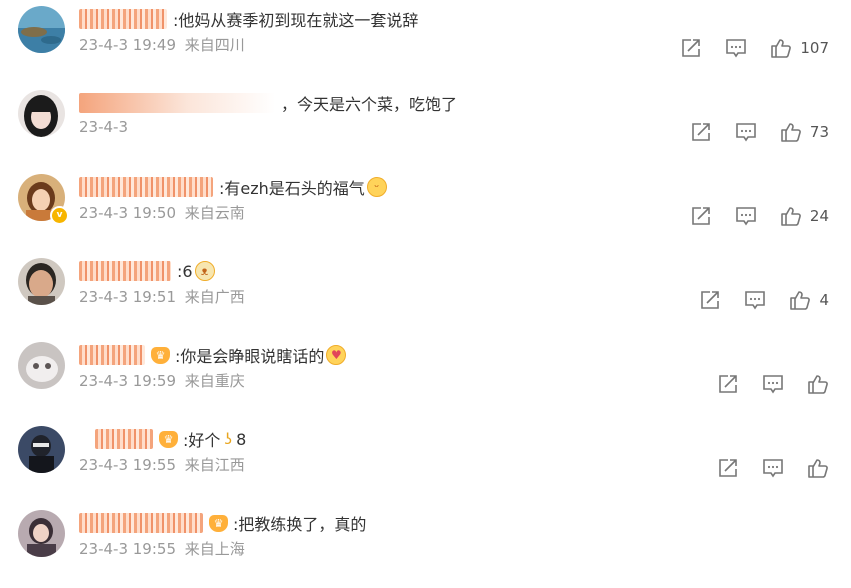  Describe the element at coordinates (202, 440) in the screenshot. I see `comment-text: :好个` at that location.